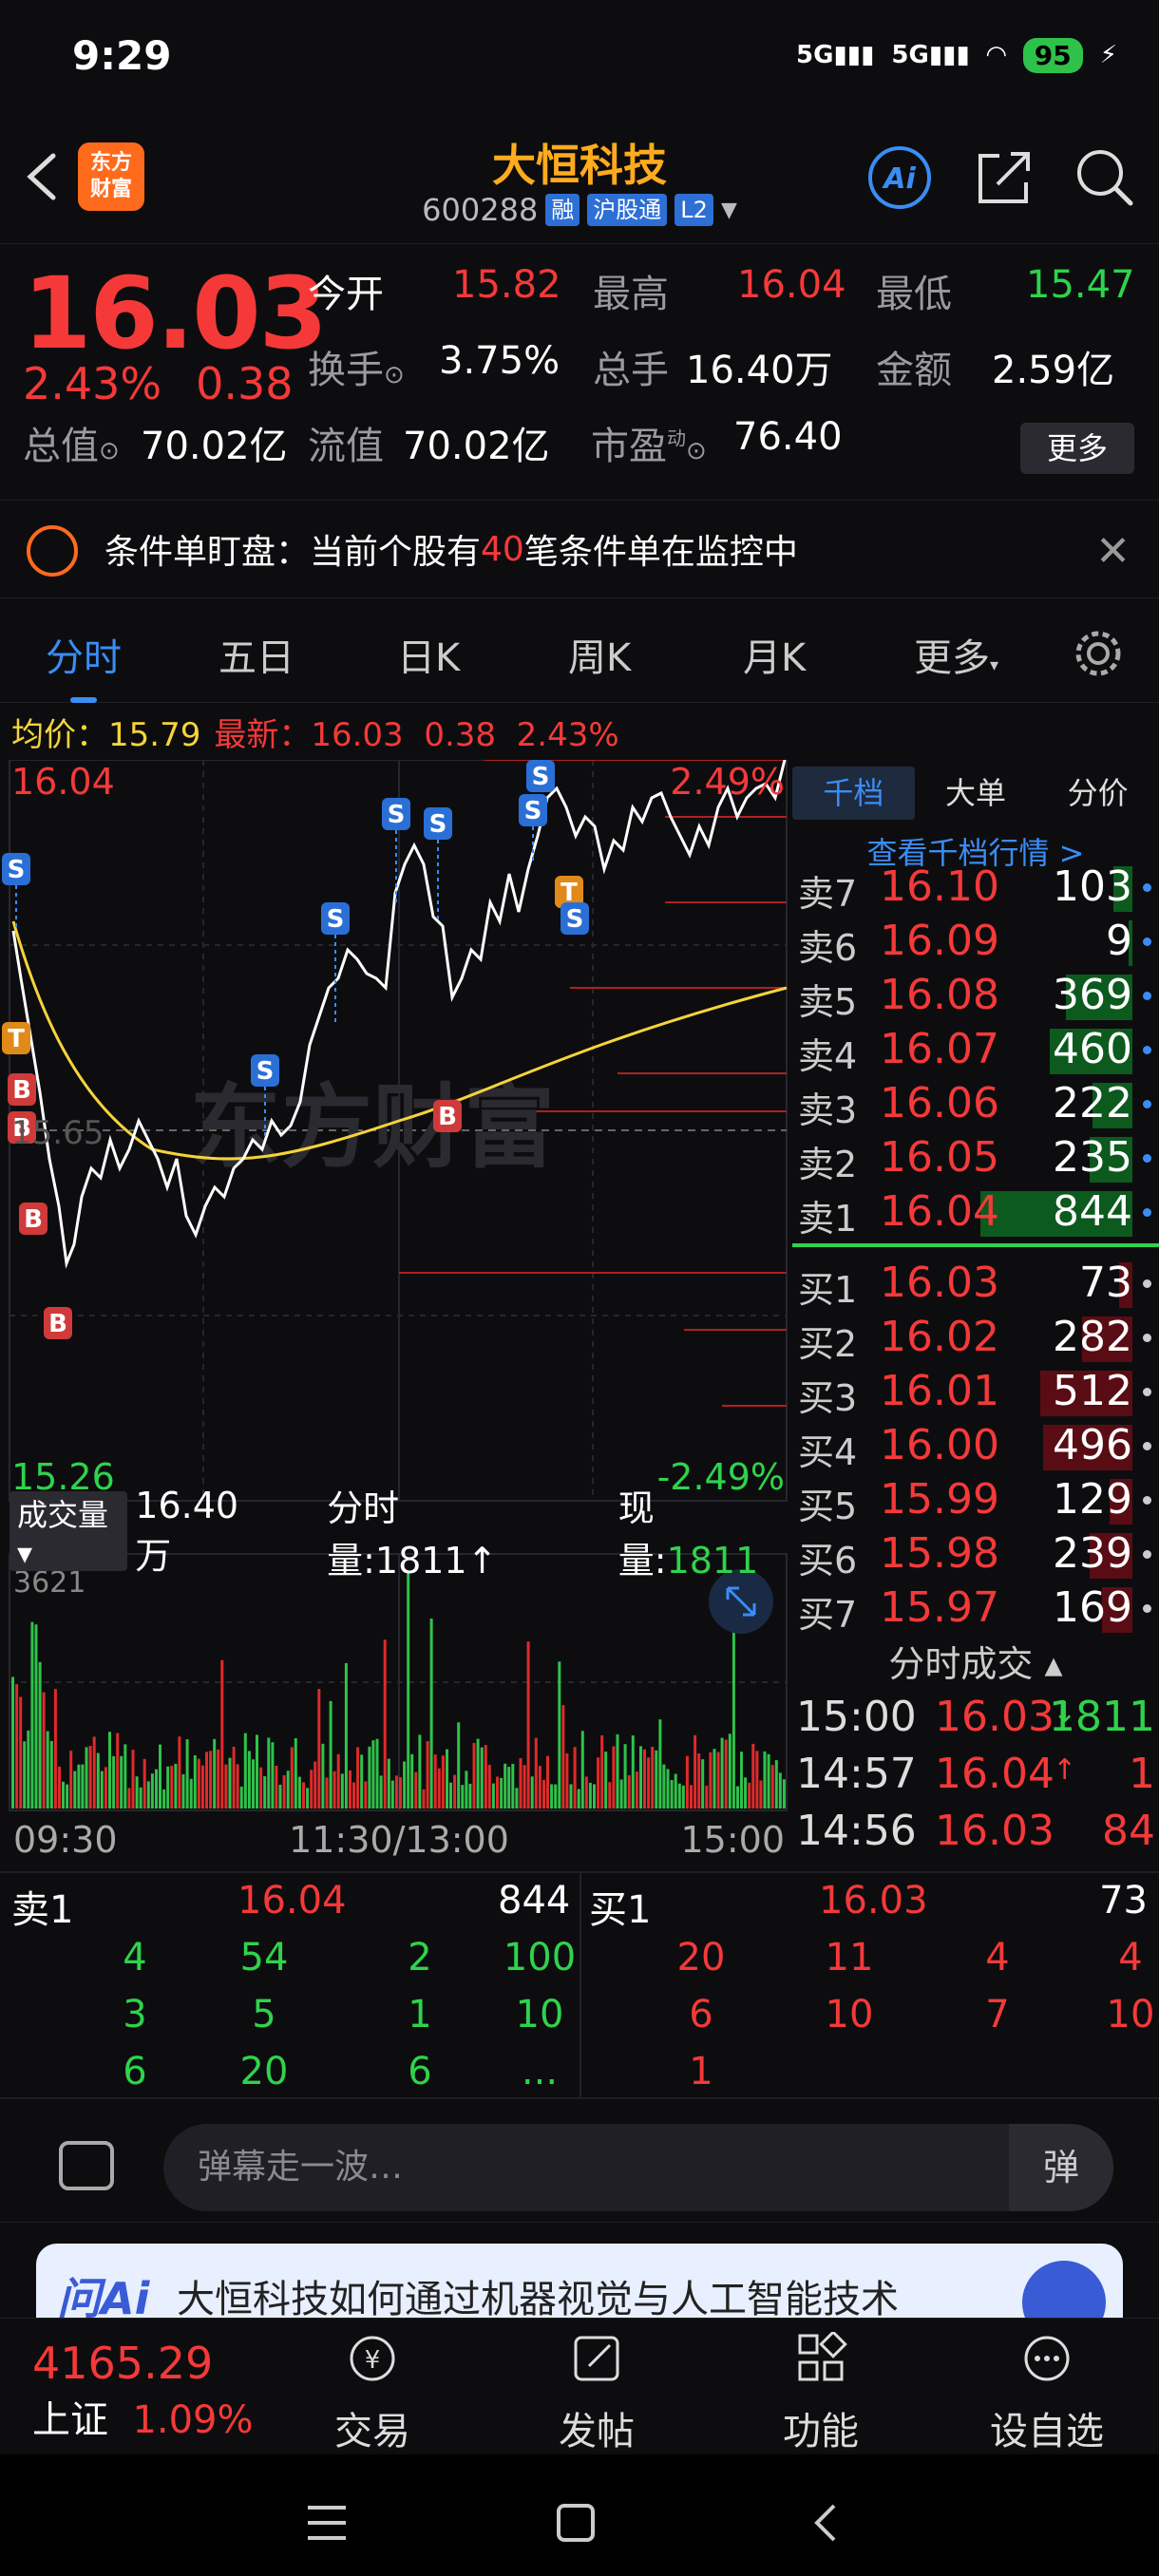 Image resolution: width=1159 pixels, height=2576 pixels. I want to click on nav-watchlist: 设自选, so click(1047, 2393).